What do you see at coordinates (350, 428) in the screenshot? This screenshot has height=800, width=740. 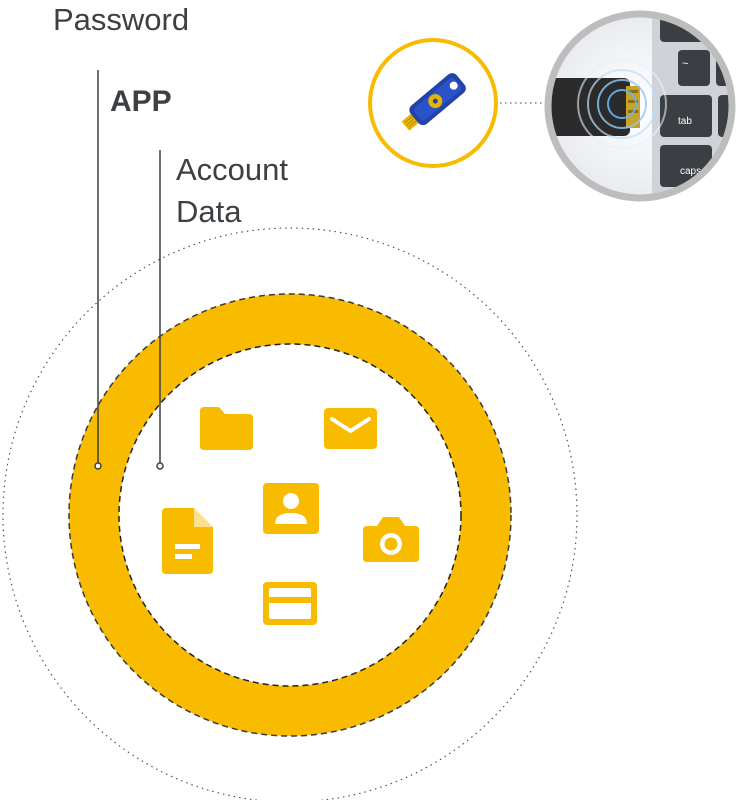 I see `mail-icon` at bounding box center [350, 428].